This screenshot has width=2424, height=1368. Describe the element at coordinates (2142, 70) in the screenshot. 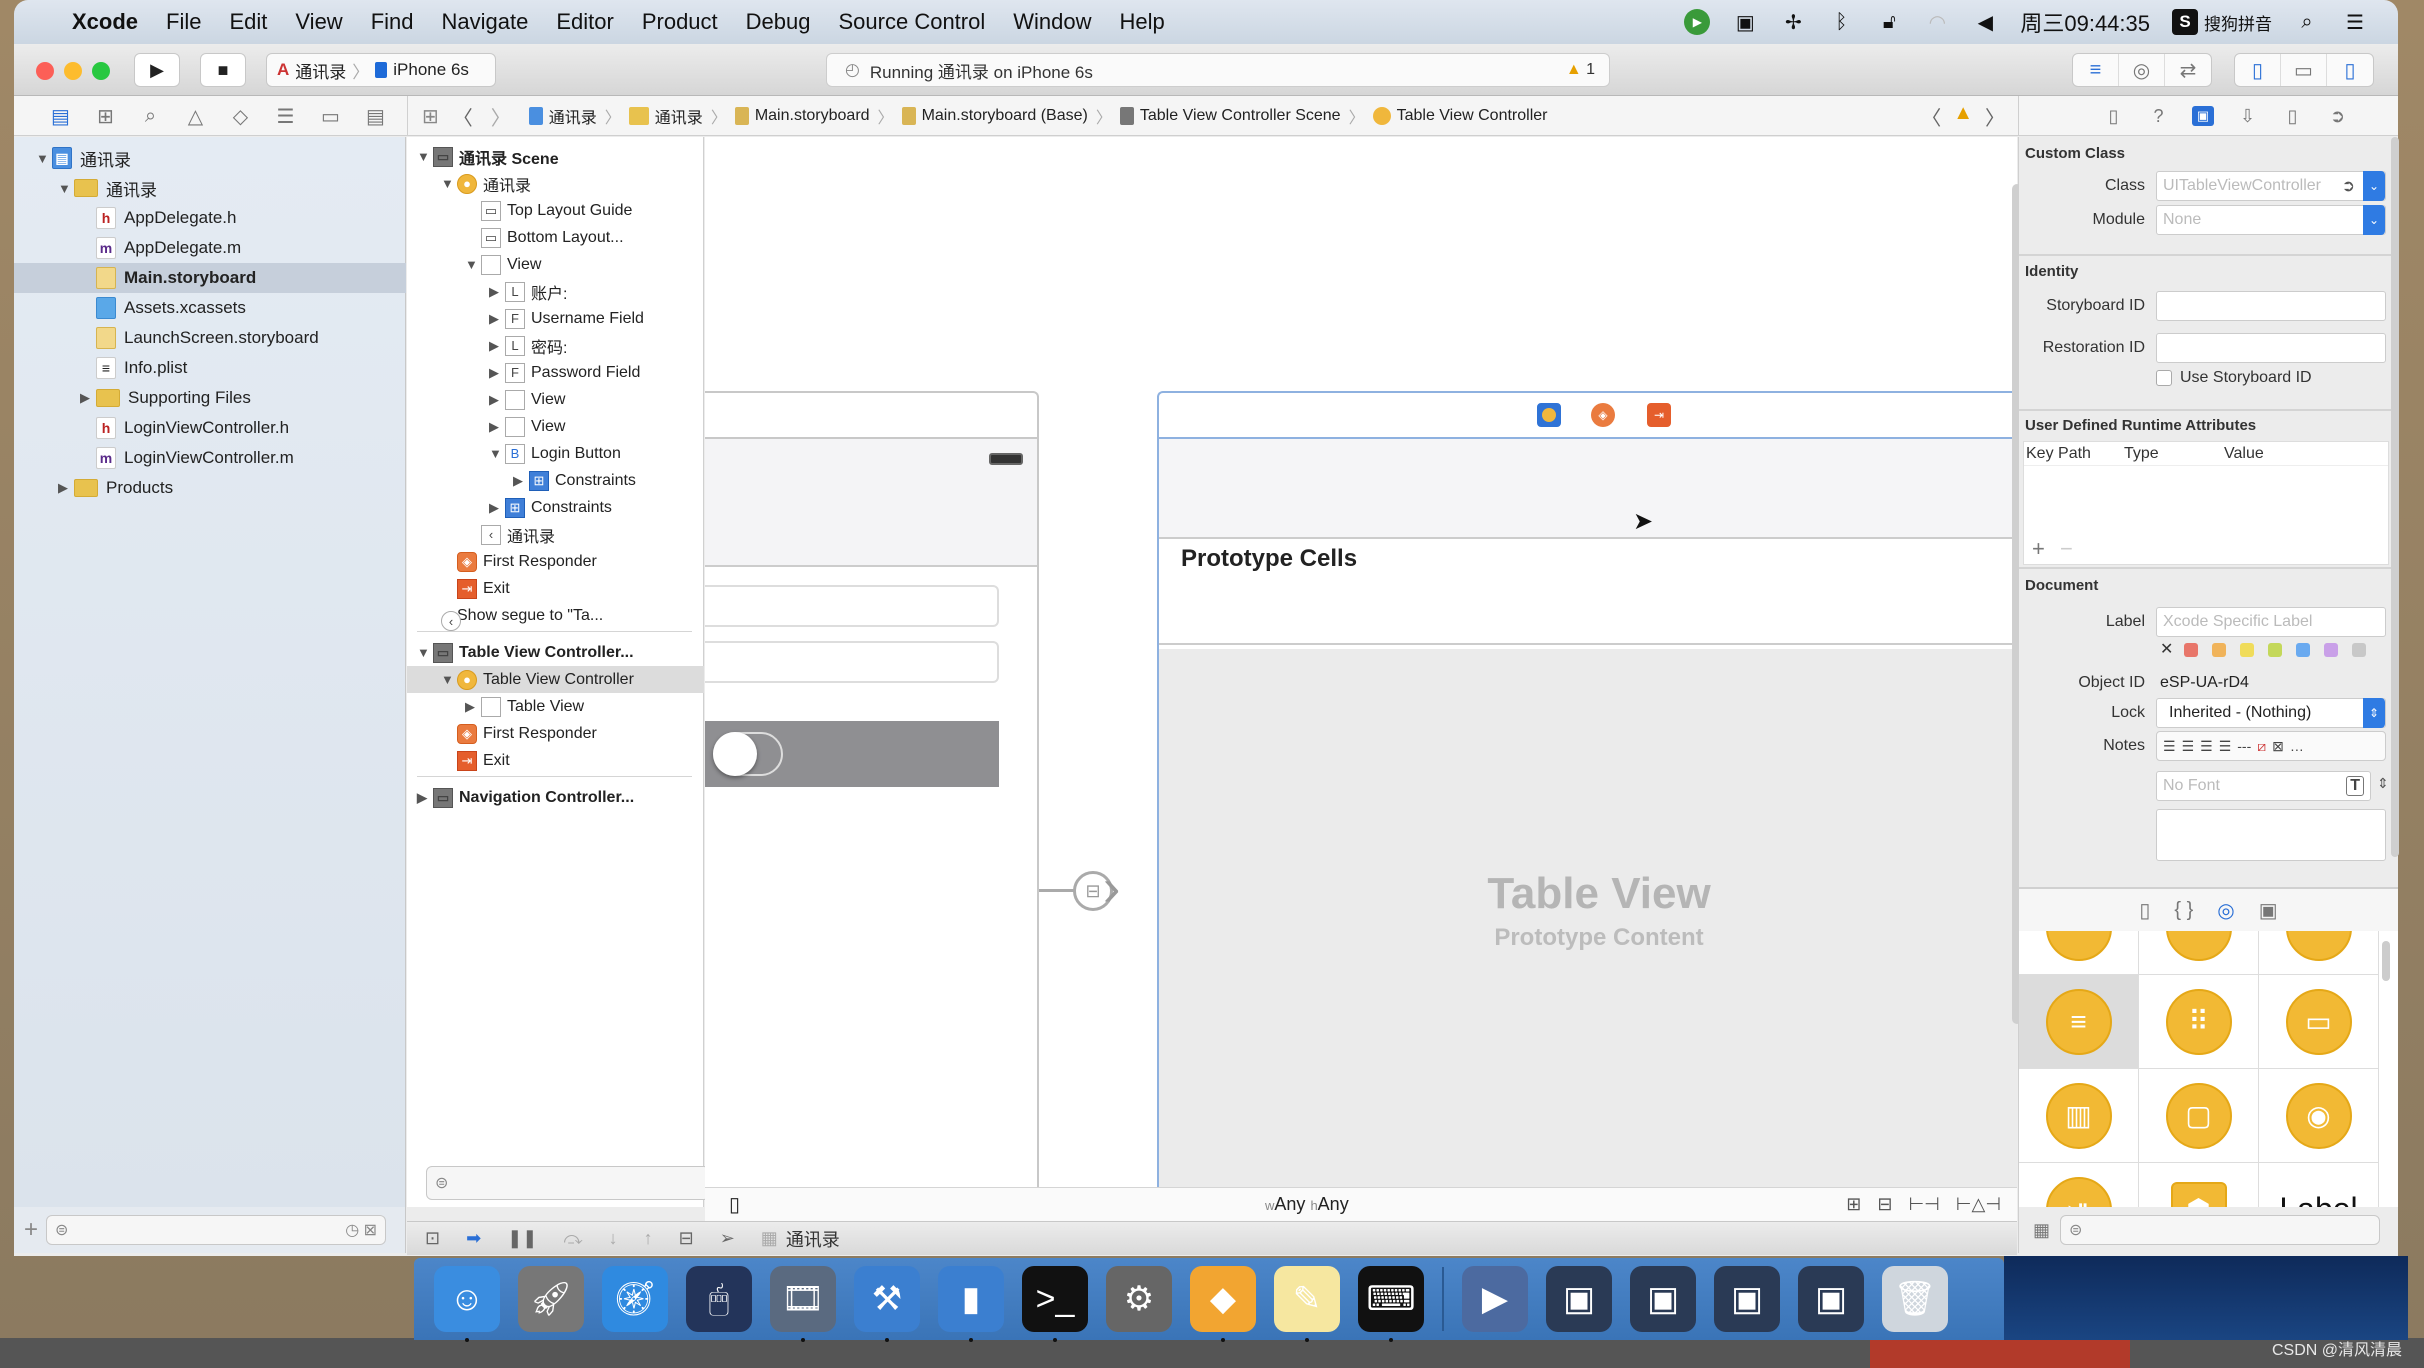

I see `assistant-editor-icon: ◎` at that location.